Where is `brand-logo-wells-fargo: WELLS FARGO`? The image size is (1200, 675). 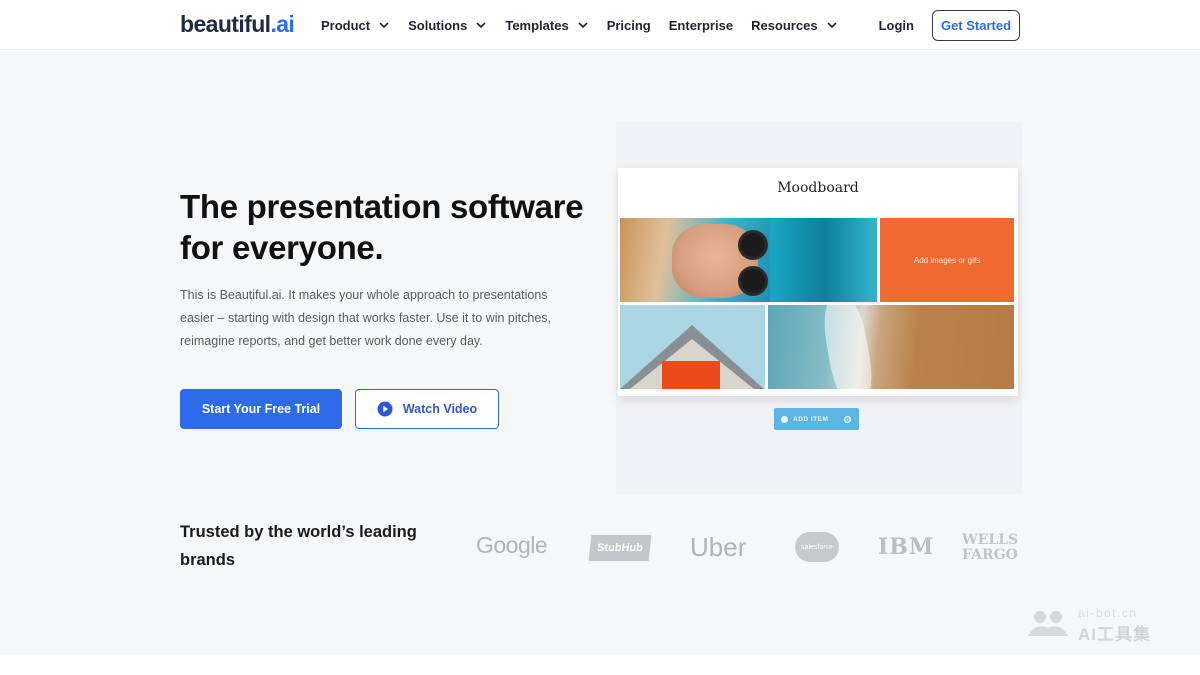
brand-logo-wells-fargo: WELLS FARGO is located at coordinates (993, 548).